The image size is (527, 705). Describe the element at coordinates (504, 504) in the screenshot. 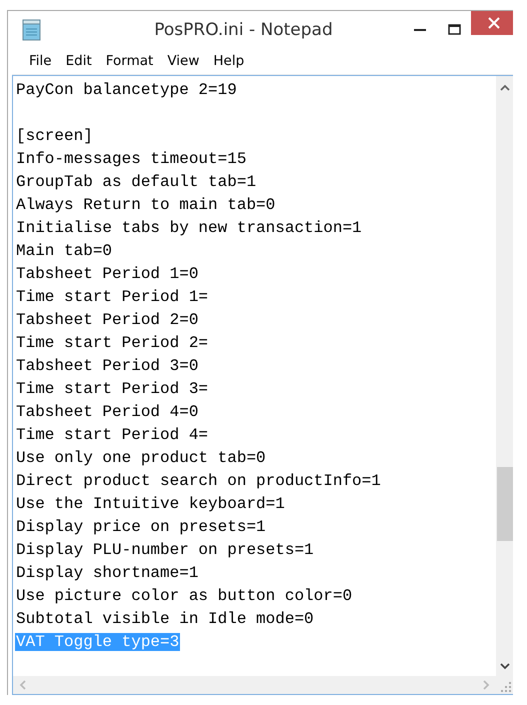

I see `scrollbar-thumb` at that location.